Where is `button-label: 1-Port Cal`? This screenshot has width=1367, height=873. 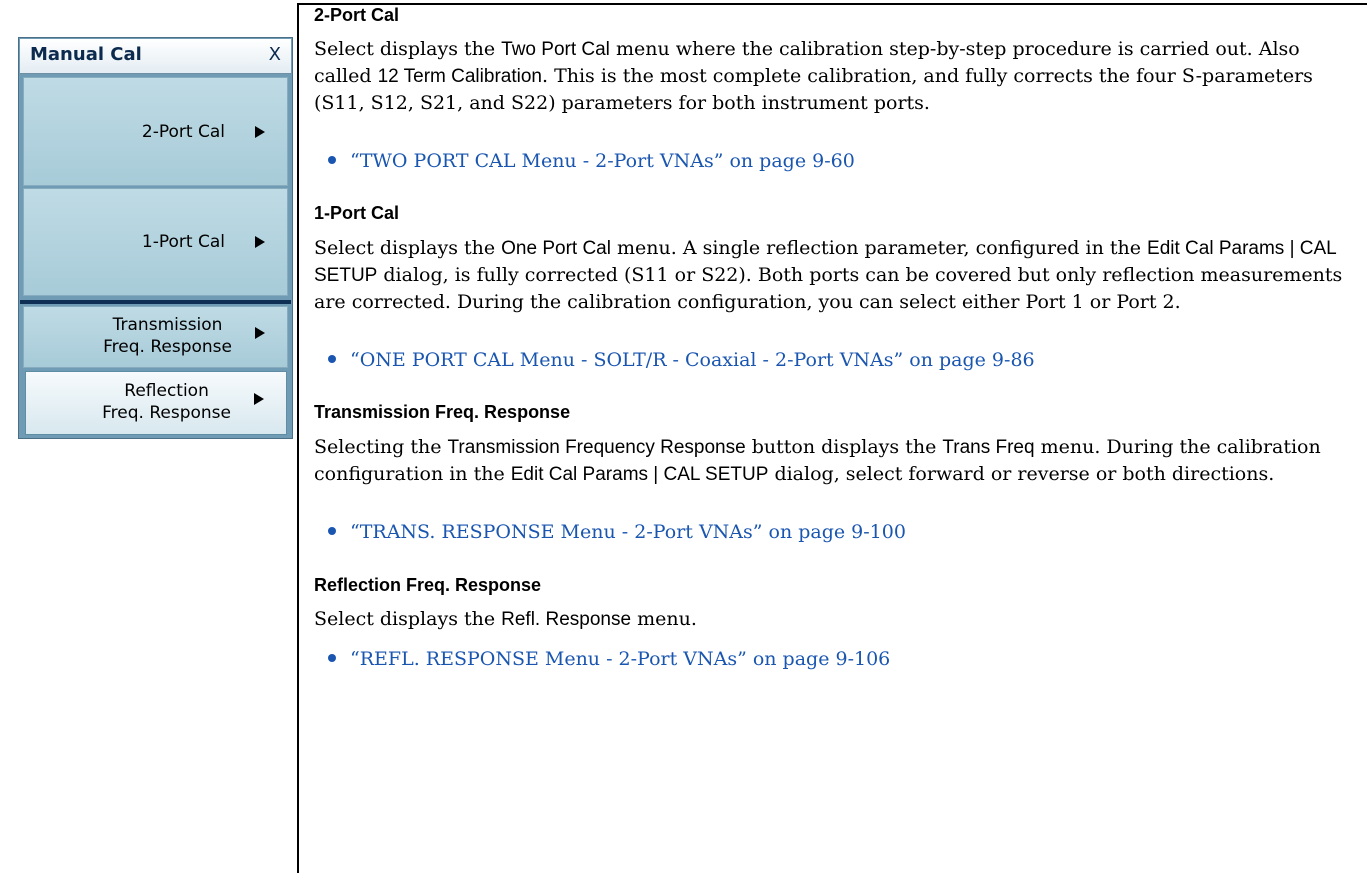 button-label: 1-Port Cal is located at coordinates (183, 242).